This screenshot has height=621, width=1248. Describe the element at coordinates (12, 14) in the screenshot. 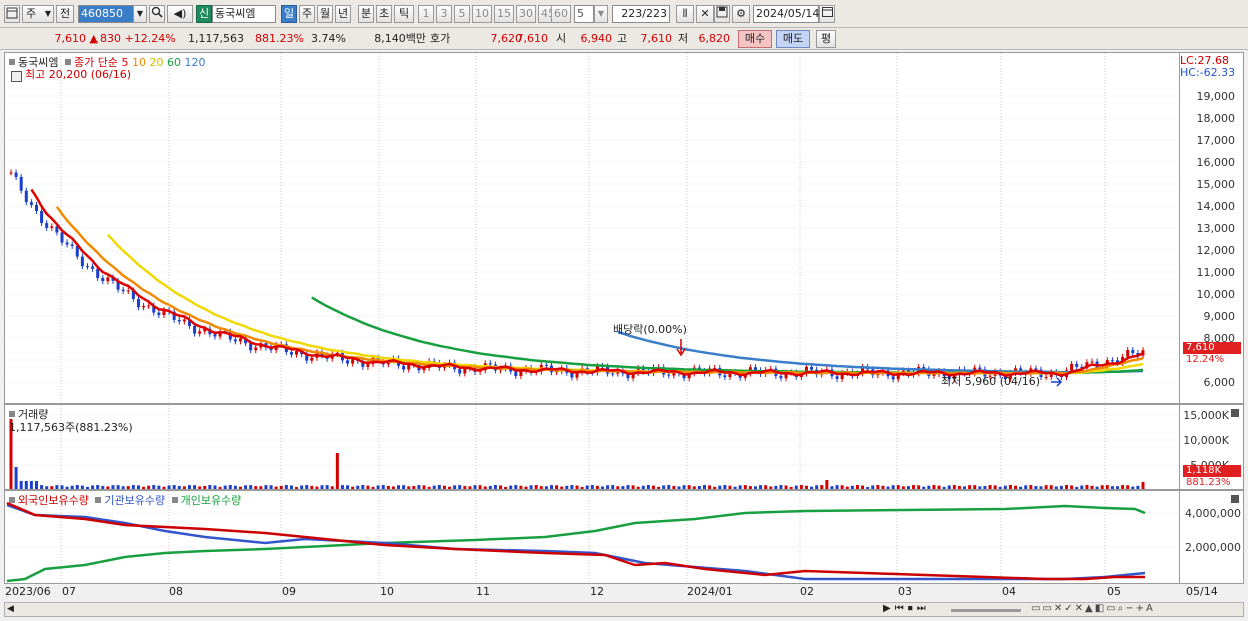

I see `layout-icon` at that location.